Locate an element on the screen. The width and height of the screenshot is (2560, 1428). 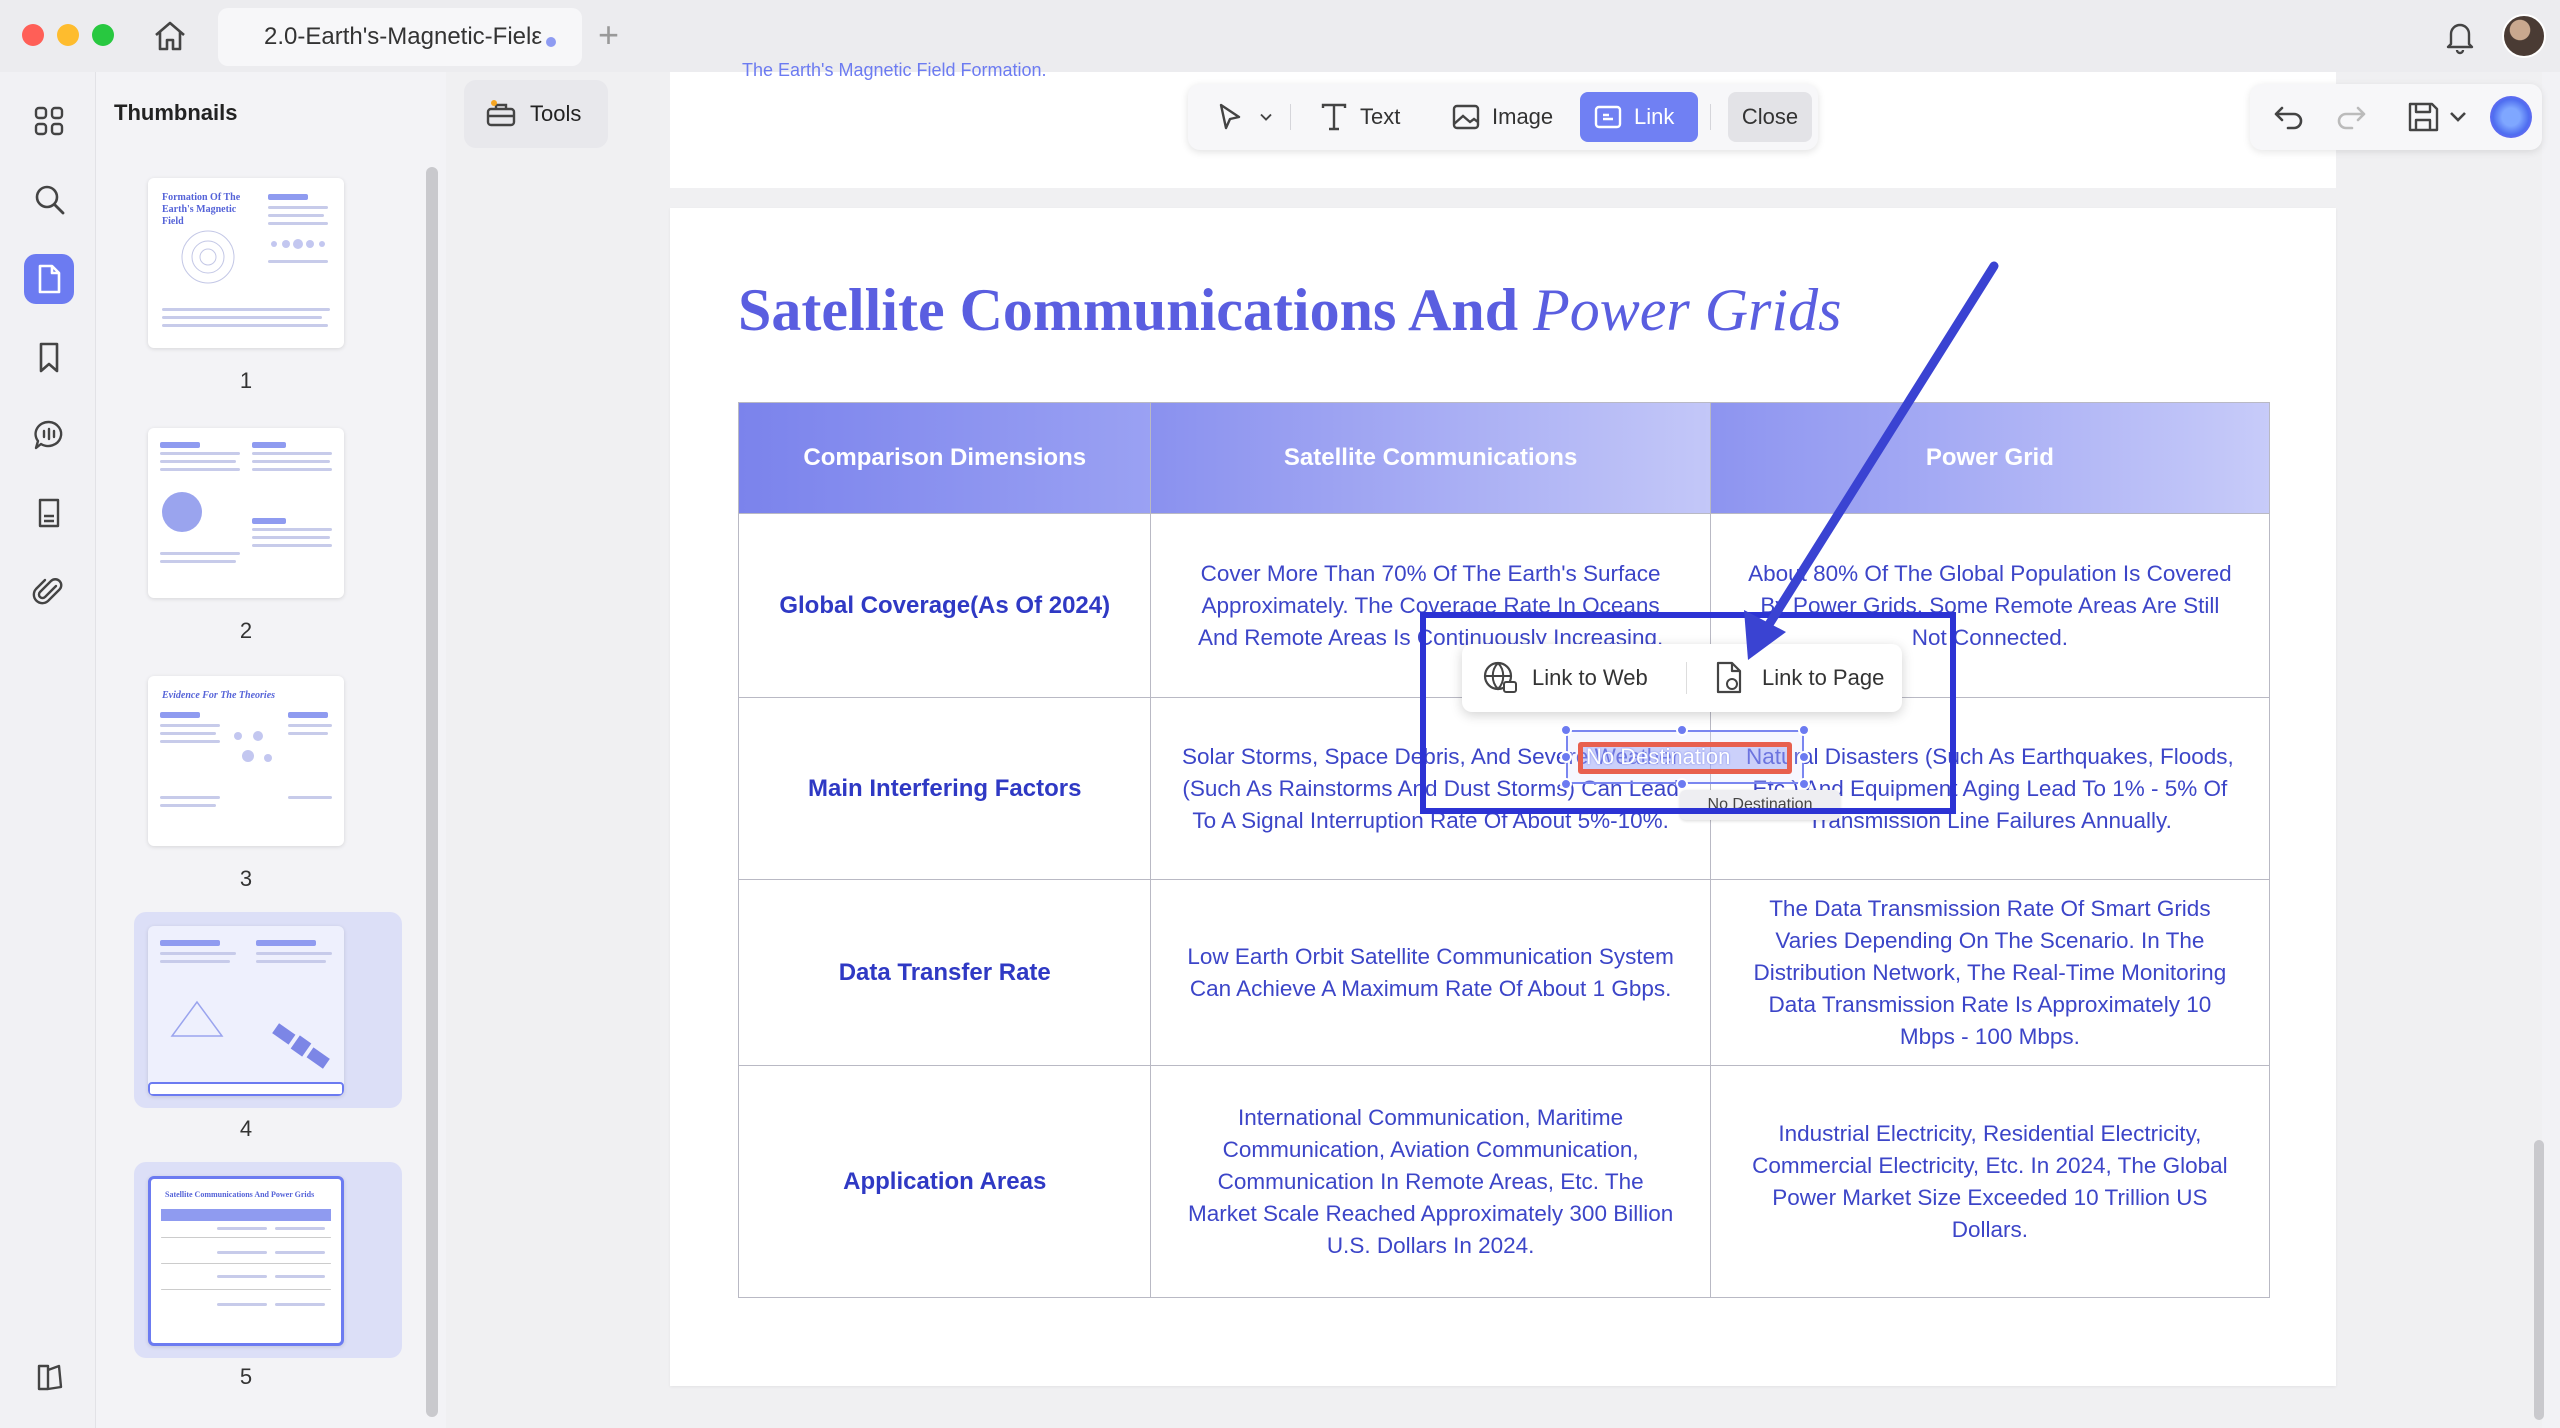
page-title: Satellite Communications And Power Grids is located at coordinates (1289, 310).